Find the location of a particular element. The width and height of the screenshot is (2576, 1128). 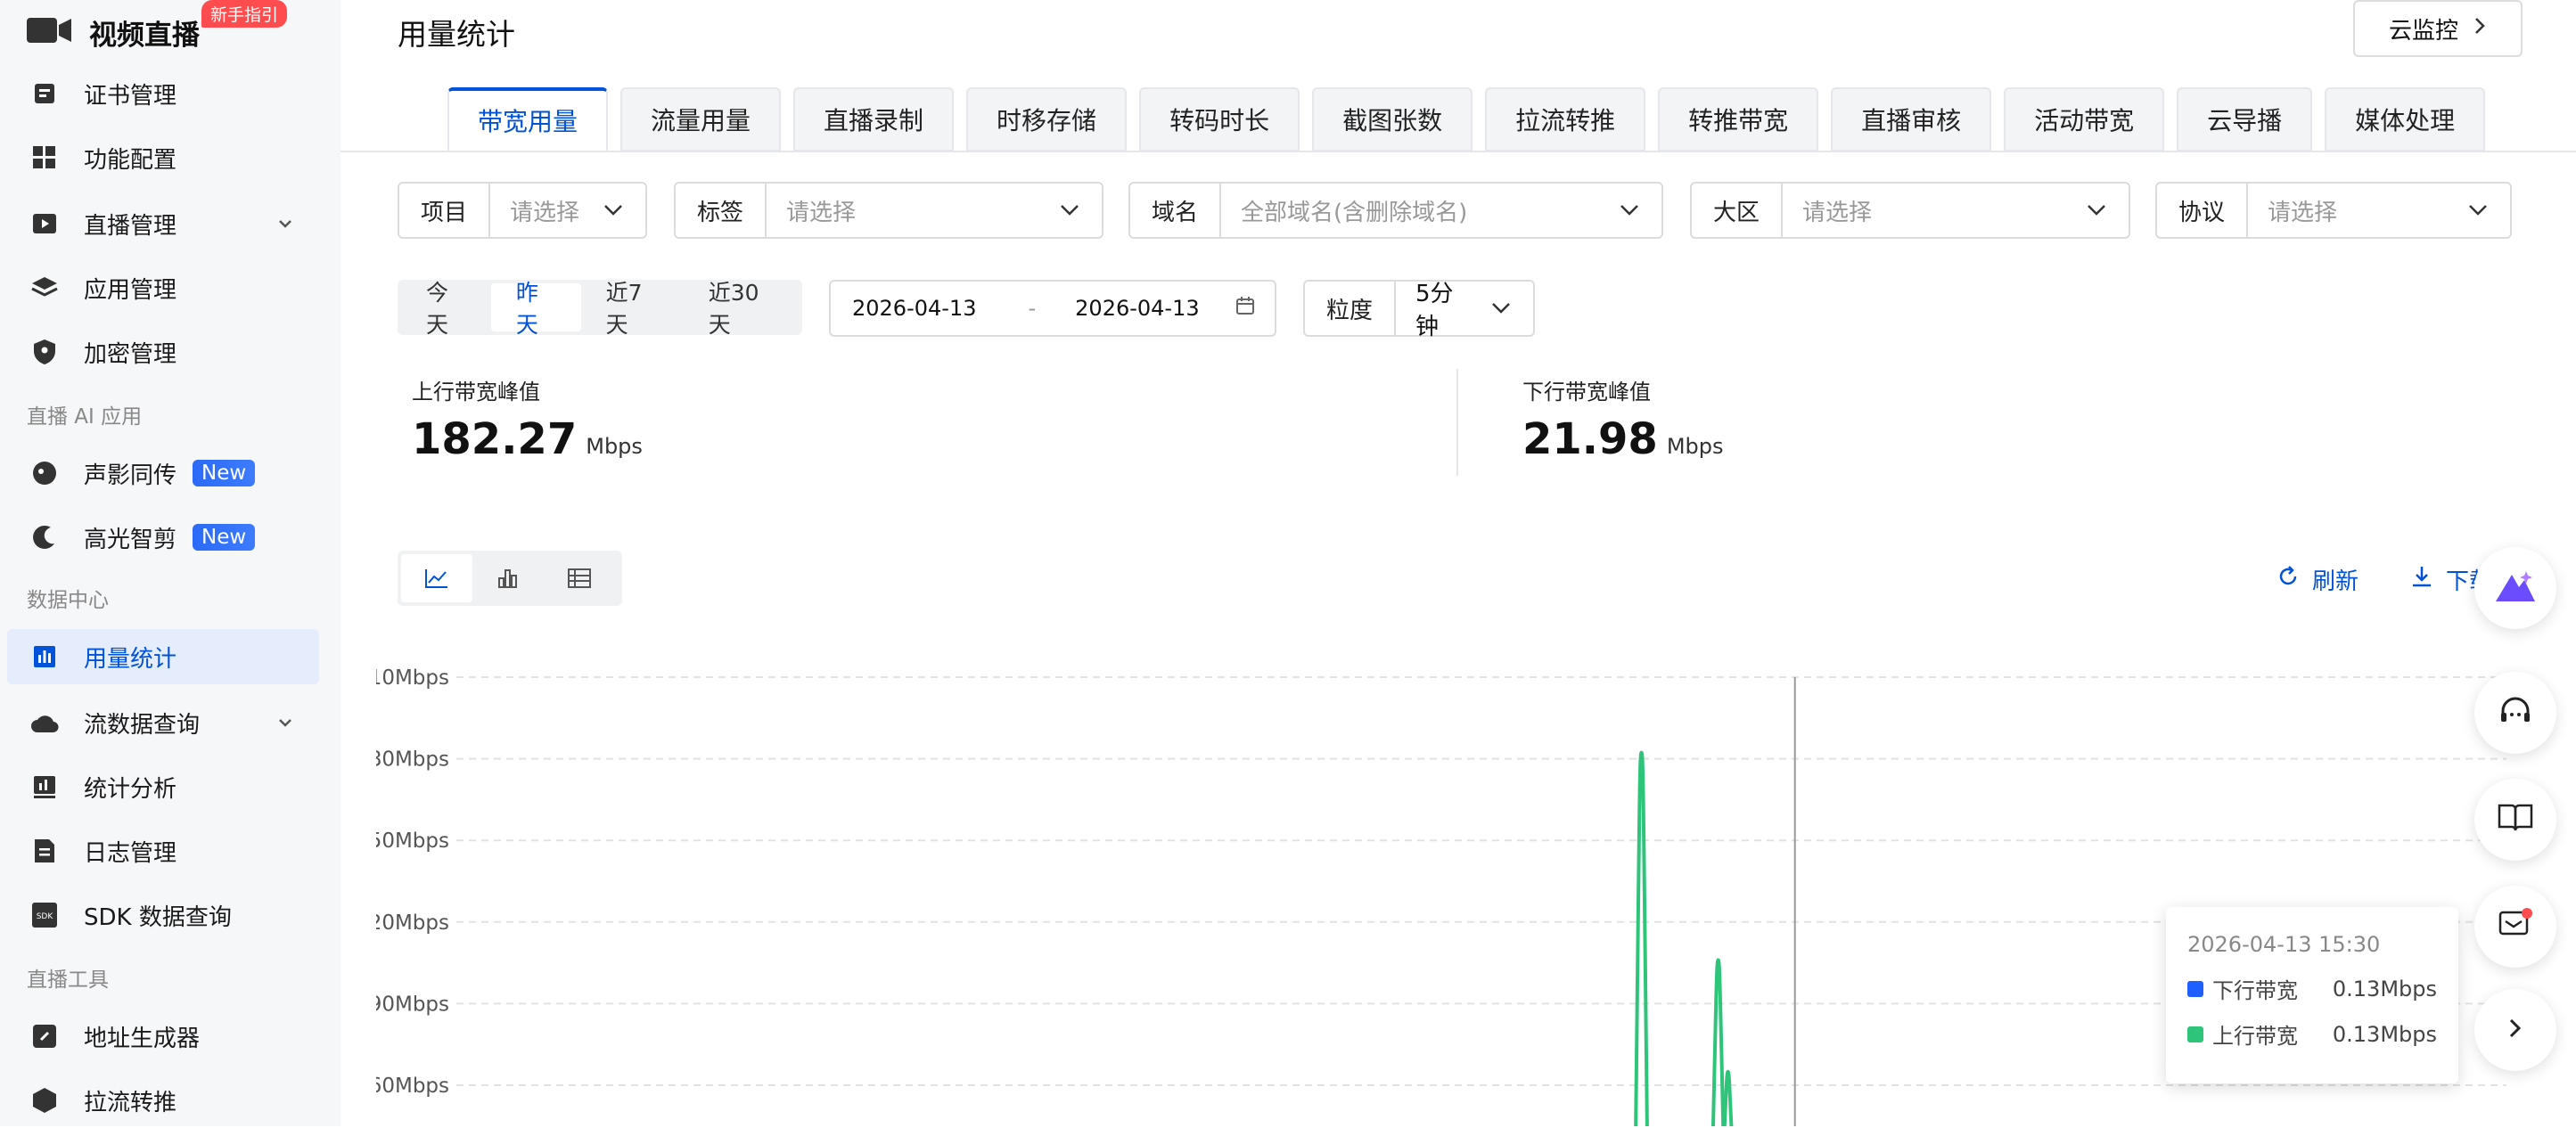

sidebar-item-label: 加密管理 is located at coordinates (130, 354).